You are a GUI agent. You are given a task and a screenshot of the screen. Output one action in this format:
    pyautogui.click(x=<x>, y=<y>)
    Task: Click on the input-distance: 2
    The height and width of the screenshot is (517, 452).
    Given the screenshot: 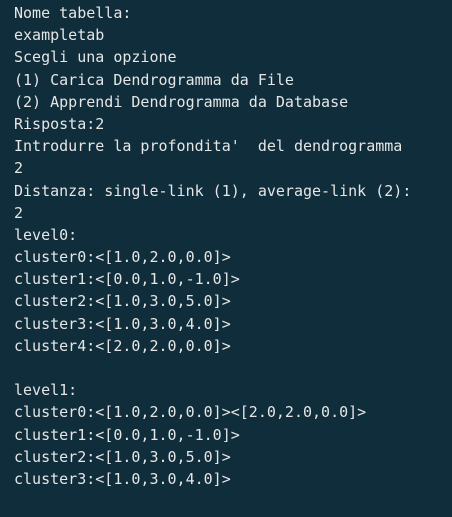 What is the action you would take?
    pyautogui.click(x=19, y=212)
    